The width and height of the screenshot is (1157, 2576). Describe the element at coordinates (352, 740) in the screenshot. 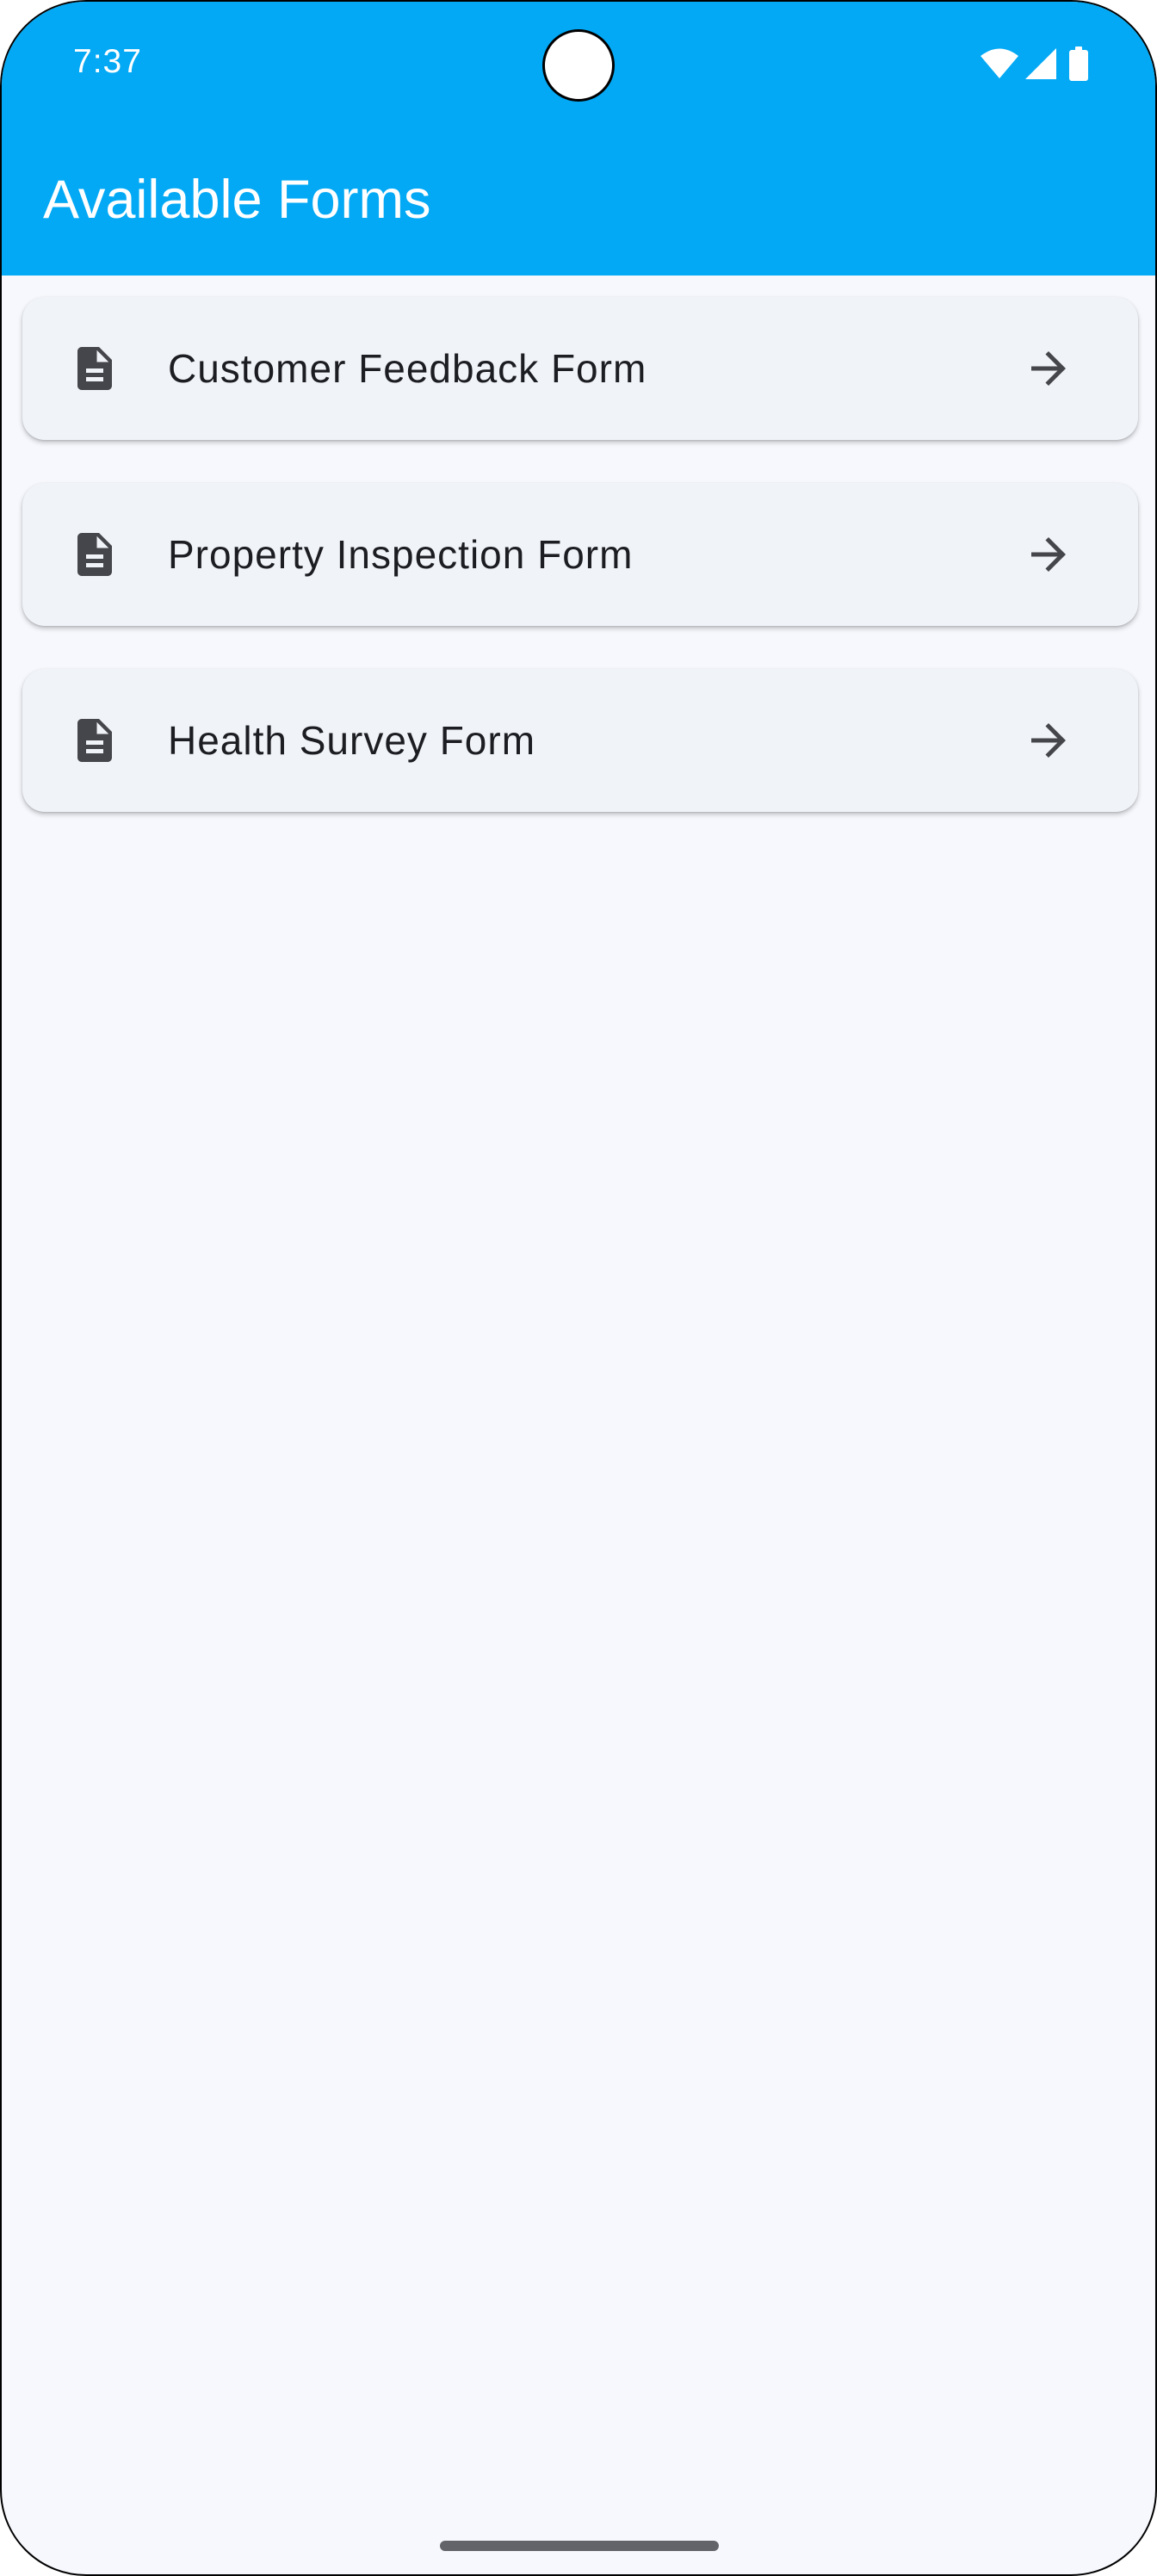

I see `form-item-label: Health Survey Form` at that location.